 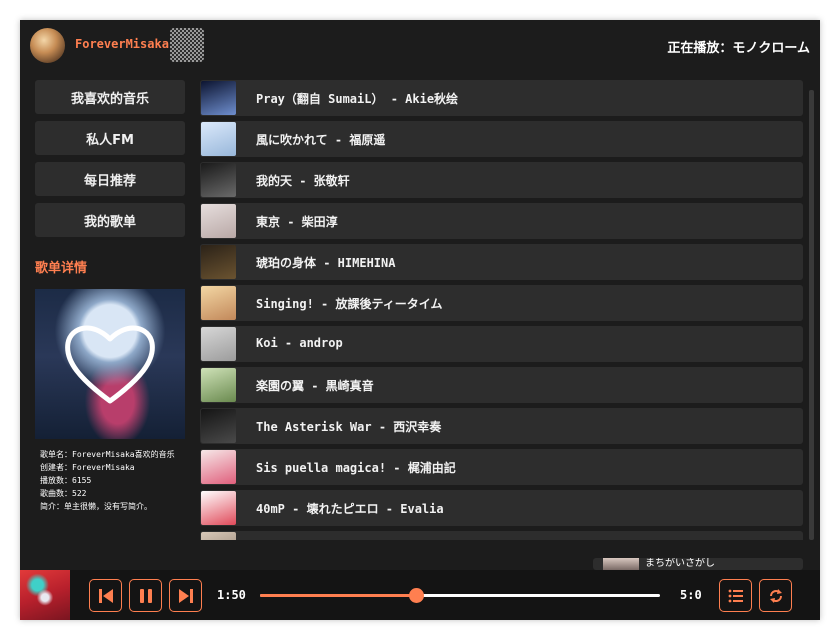 What do you see at coordinates (63, 493) in the screenshot?
I see `playlist-song-count: 歌曲数：522` at bounding box center [63, 493].